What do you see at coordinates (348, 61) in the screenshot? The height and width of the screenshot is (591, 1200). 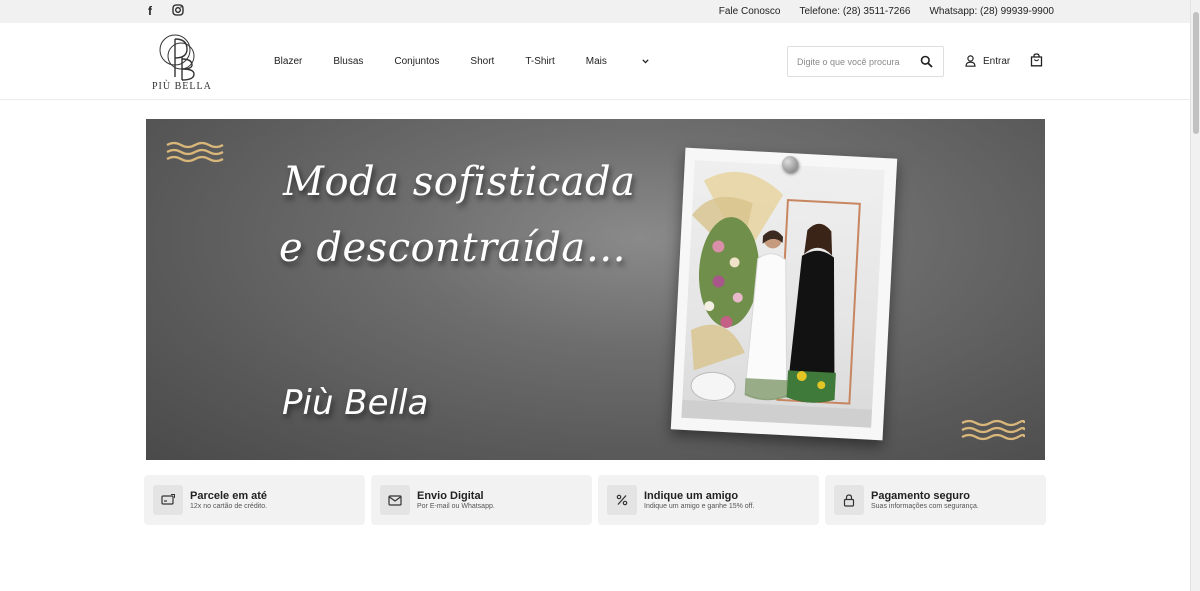 I see `nav-item-blusas: Blusas` at bounding box center [348, 61].